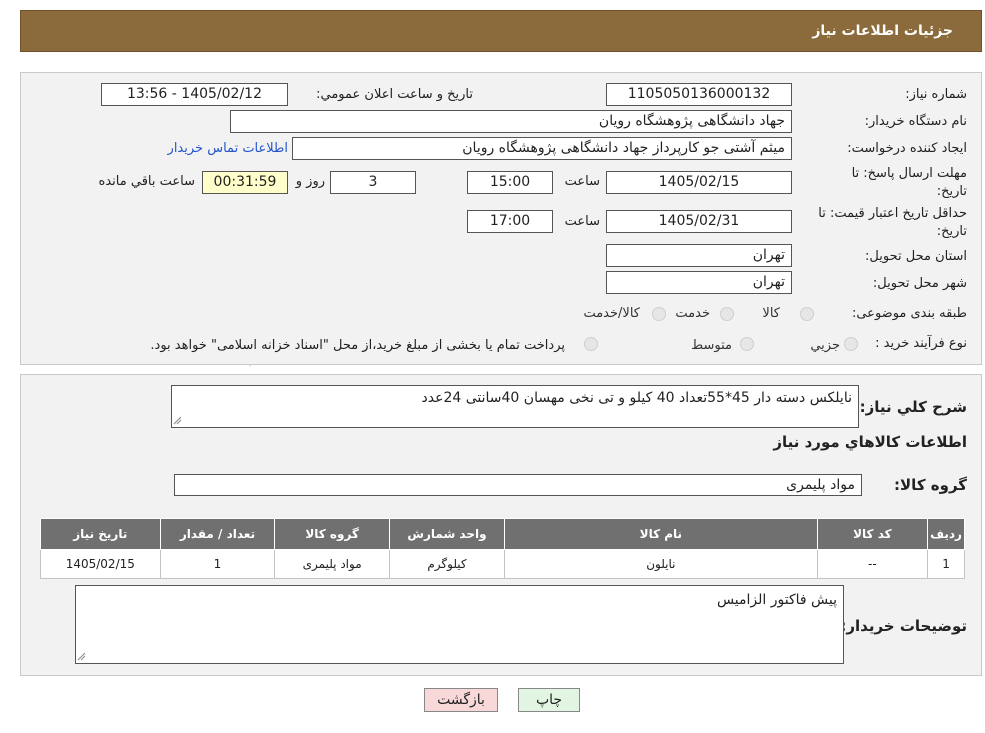 The height and width of the screenshot is (733, 985). I want to click on city-label: شهر محل تحویل:, so click(919, 283).